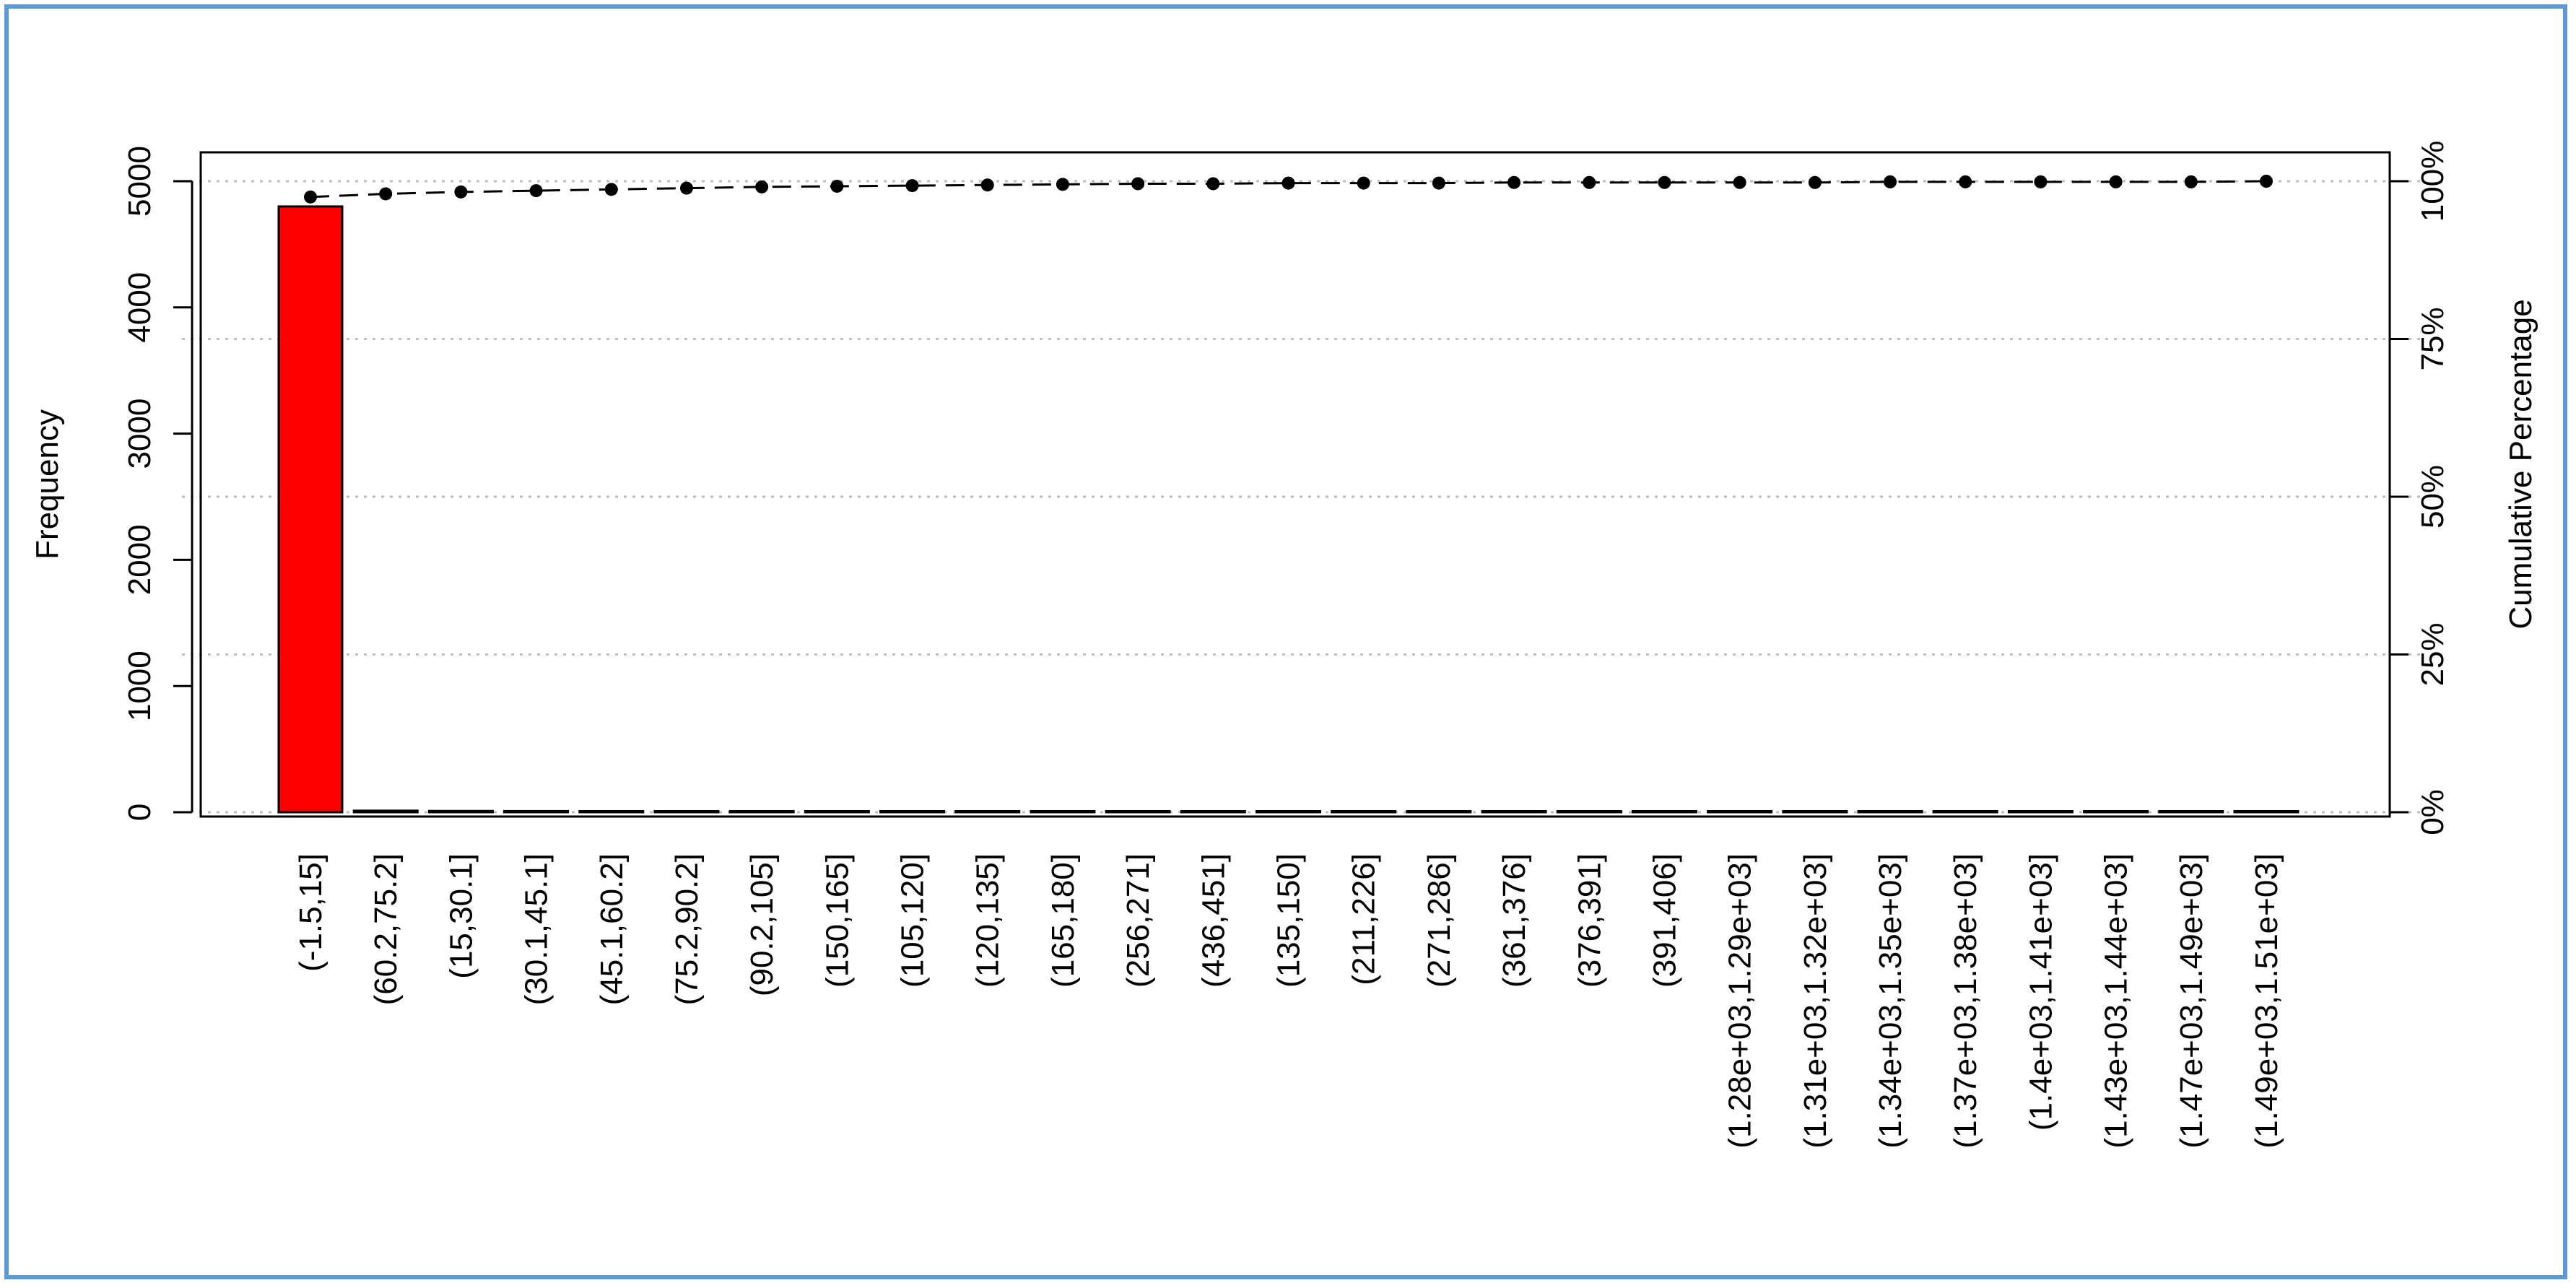  I want to click on x-tick-label: (-1.5,15], so click(310, 912).